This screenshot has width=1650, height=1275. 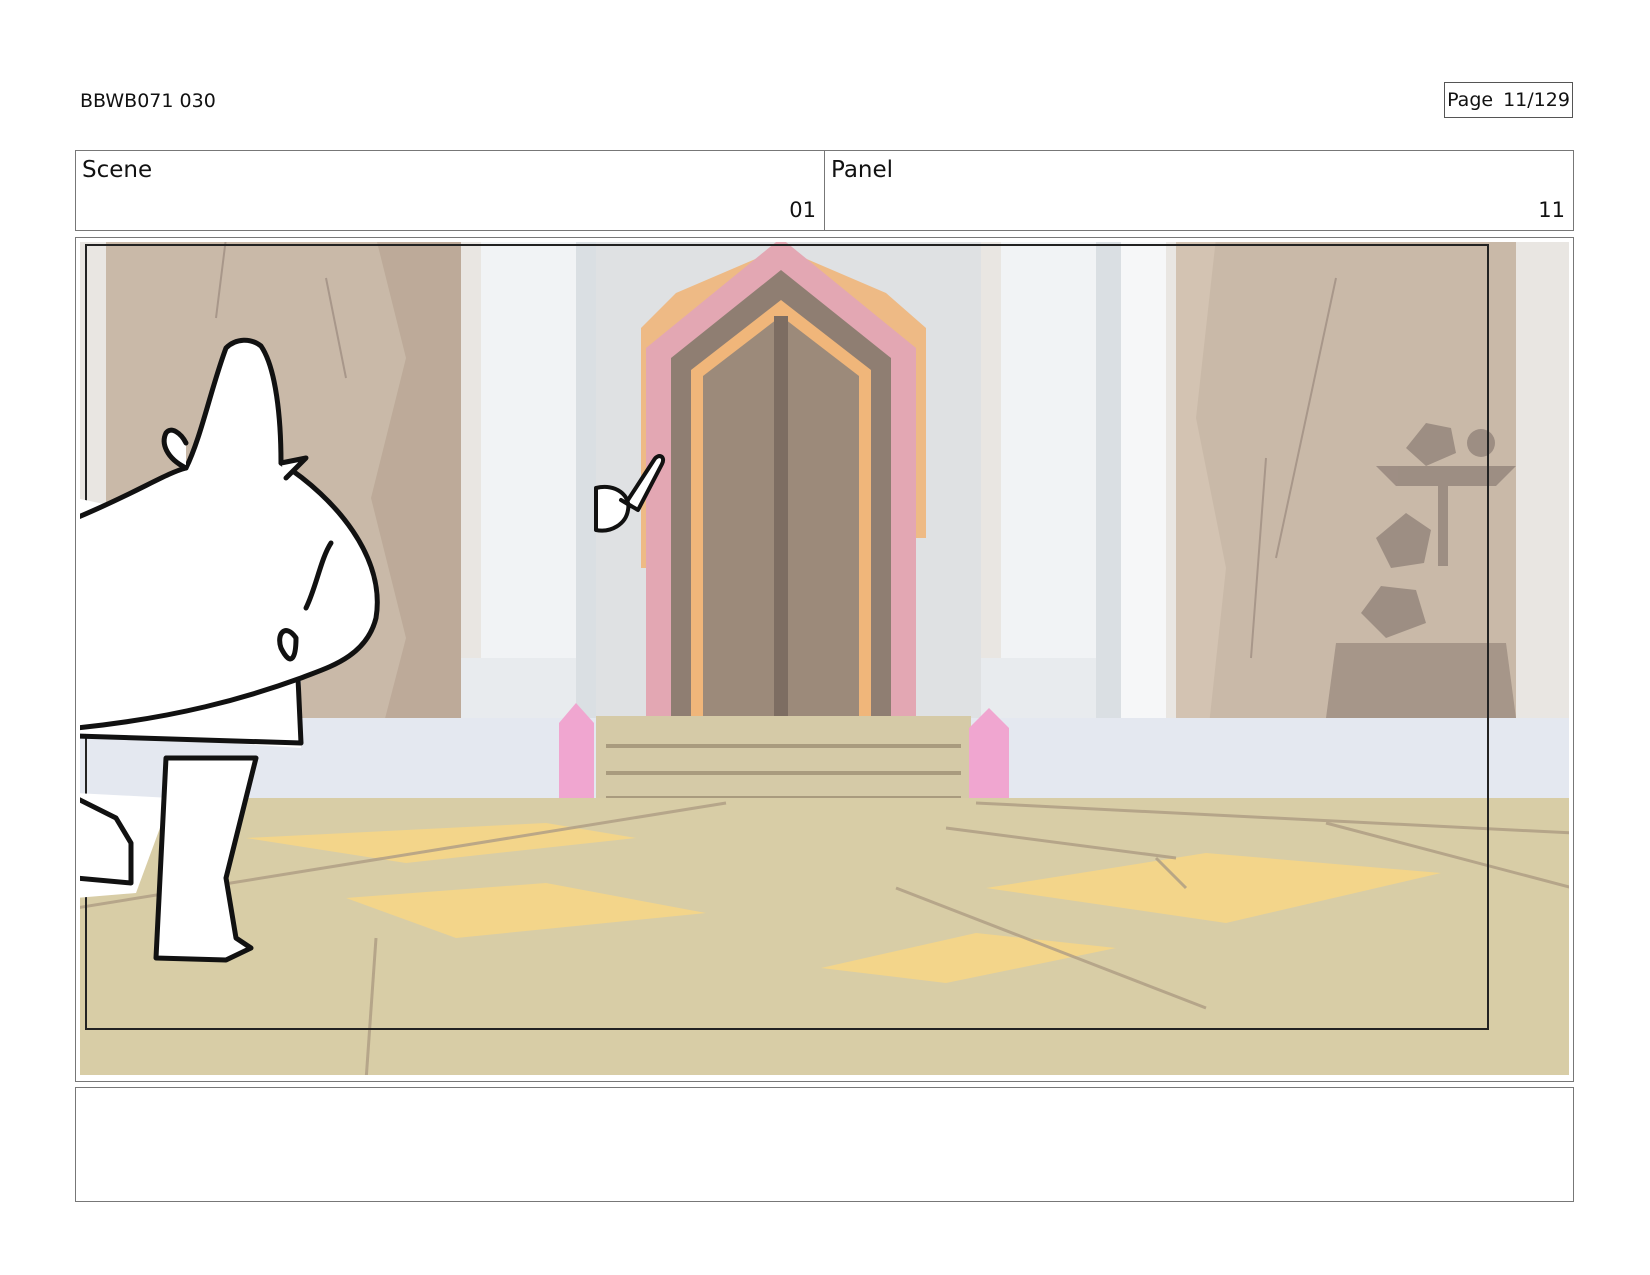 I want to click on panel-label: Panel, so click(x=862, y=170).